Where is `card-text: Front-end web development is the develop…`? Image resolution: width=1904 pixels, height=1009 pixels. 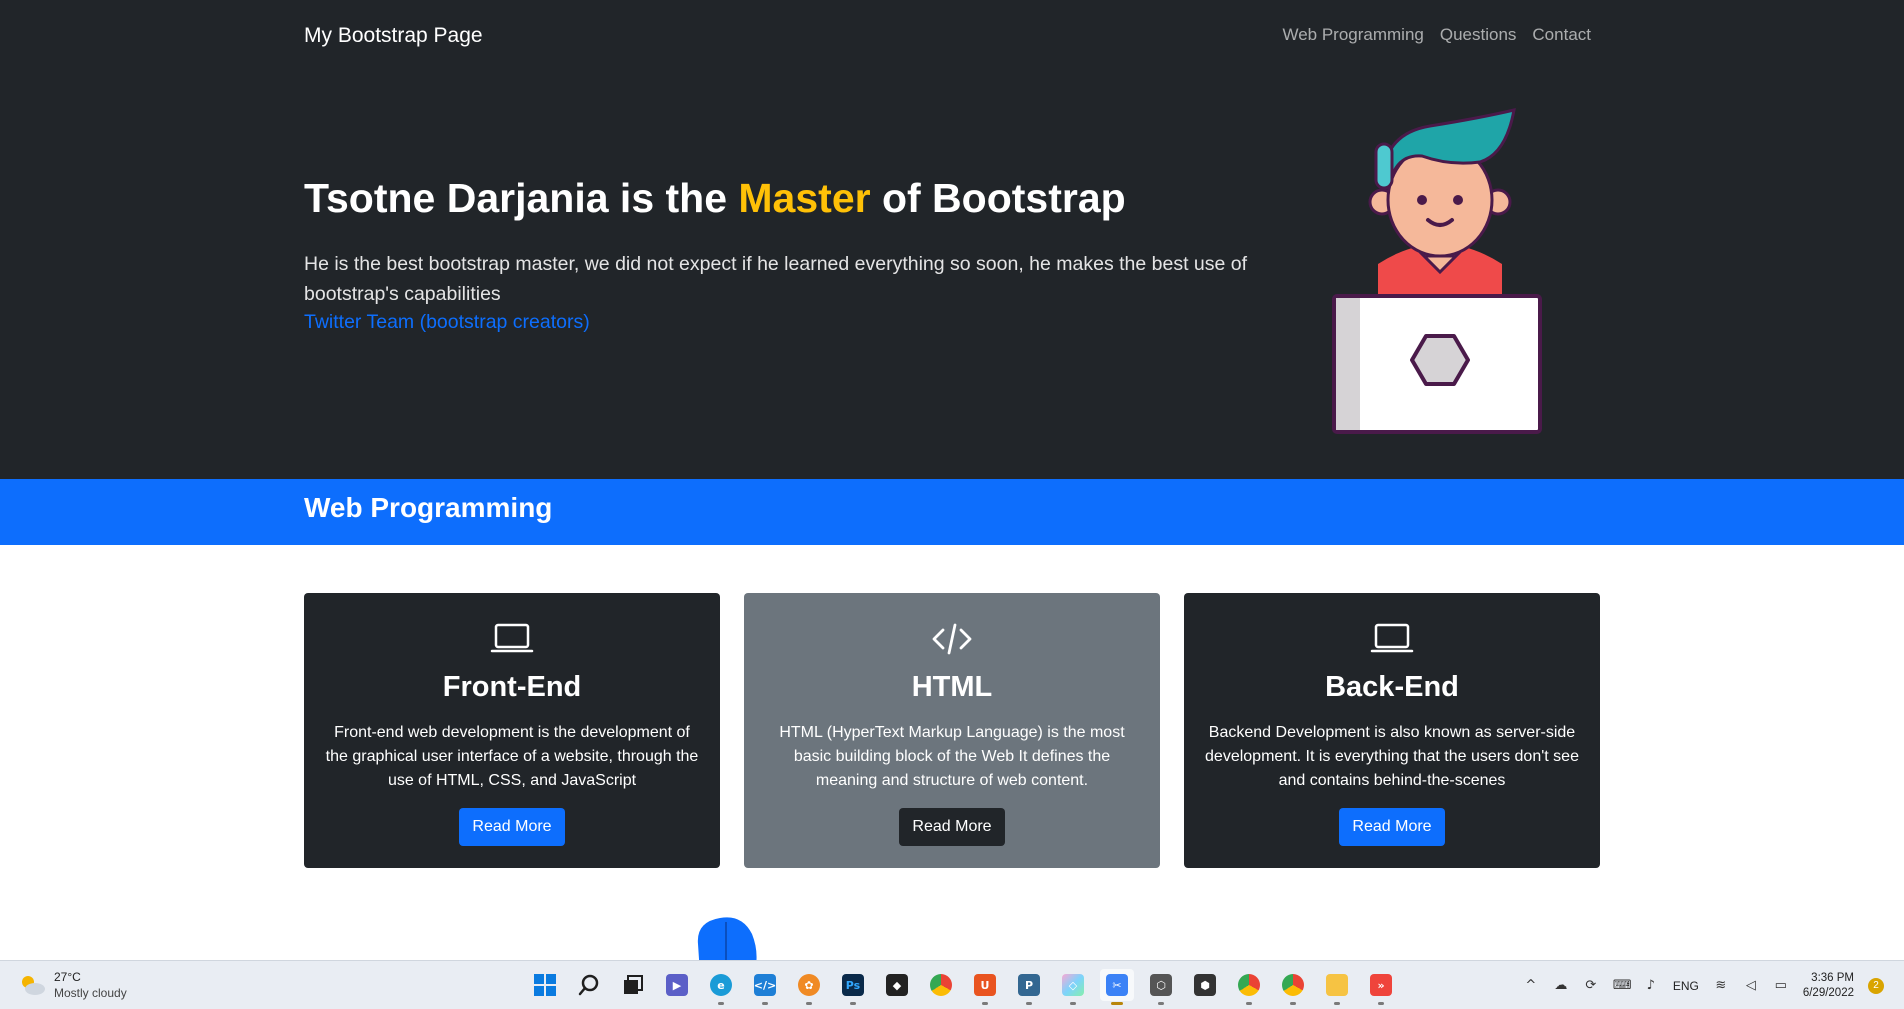
card-text: Front-end web development is the develop… is located at coordinates (512, 756).